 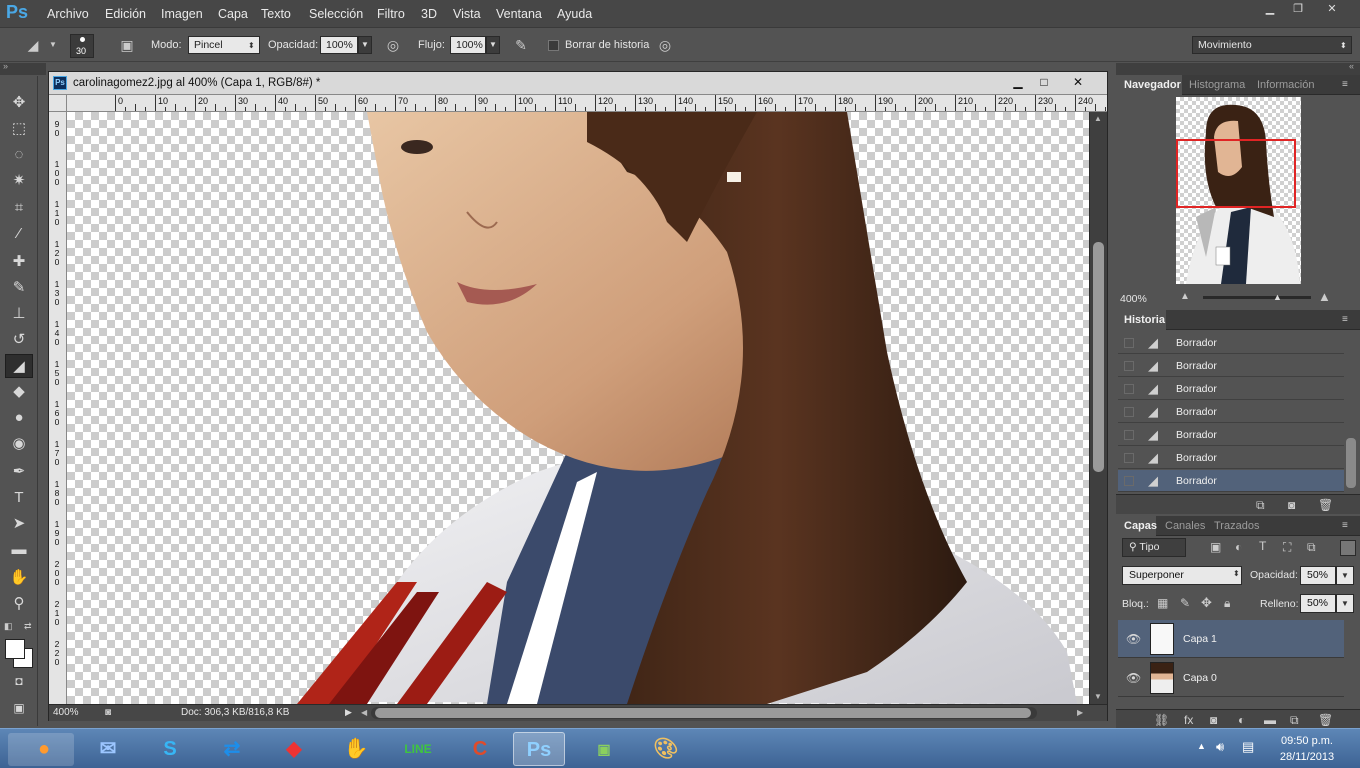 I want to click on zoom-slider-handle-icon: ▲, so click(x=1277, y=297).